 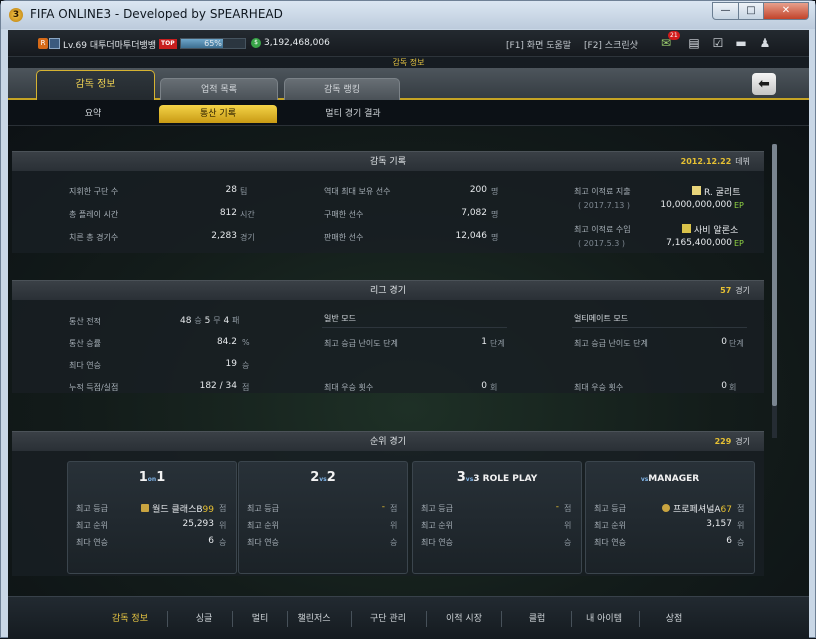 What do you see at coordinates (611, 44) in the screenshot?
I see `screenshot-button: [F2] 스크린샷` at bounding box center [611, 44].